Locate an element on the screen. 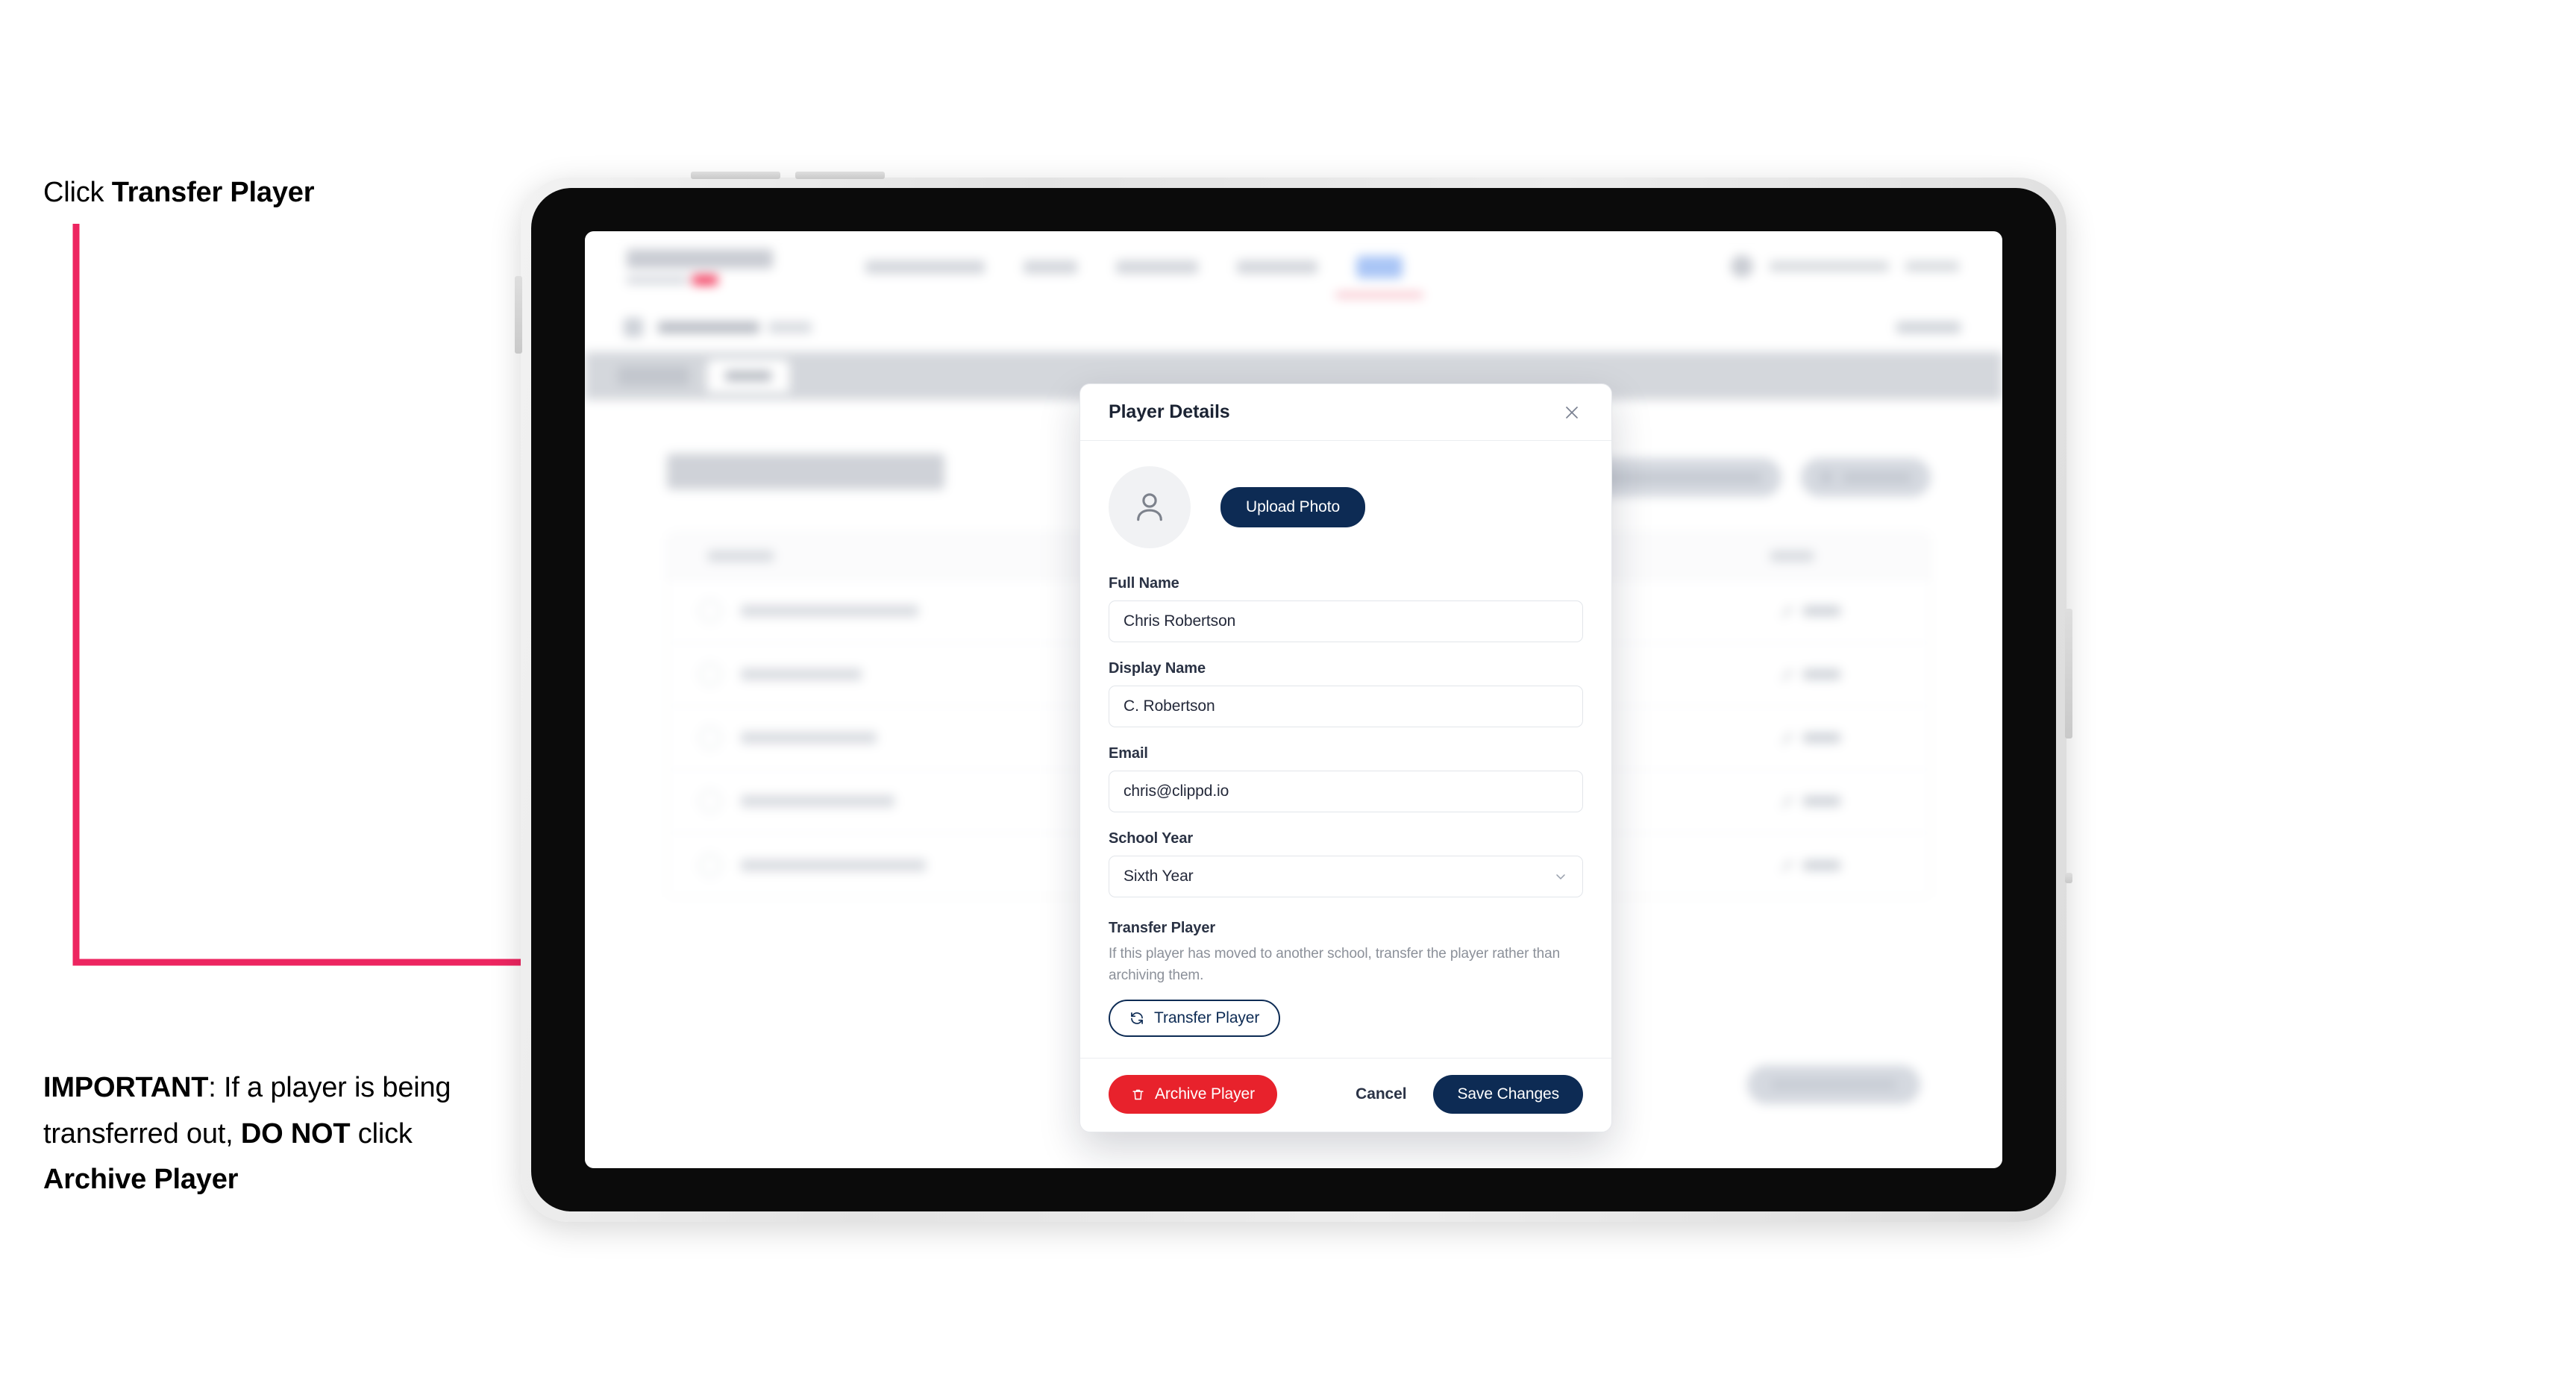 The image size is (2576, 1386). transfer-player-heading: Transfer Player is located at coordinates (1162, 928).